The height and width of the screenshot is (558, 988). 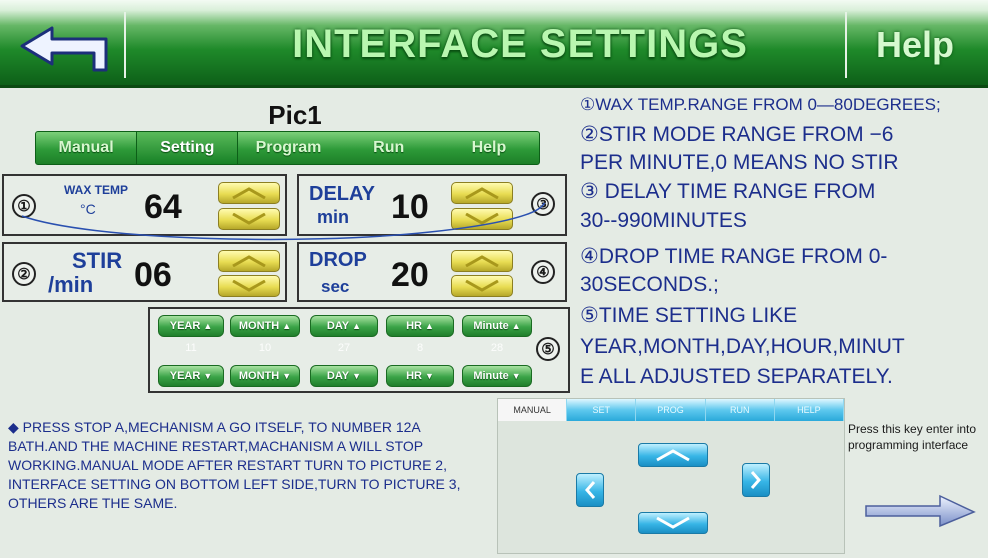 I want to click on info-line-2: ②STIR MODE RANGE FROM −6, so click(x=737, y=134).